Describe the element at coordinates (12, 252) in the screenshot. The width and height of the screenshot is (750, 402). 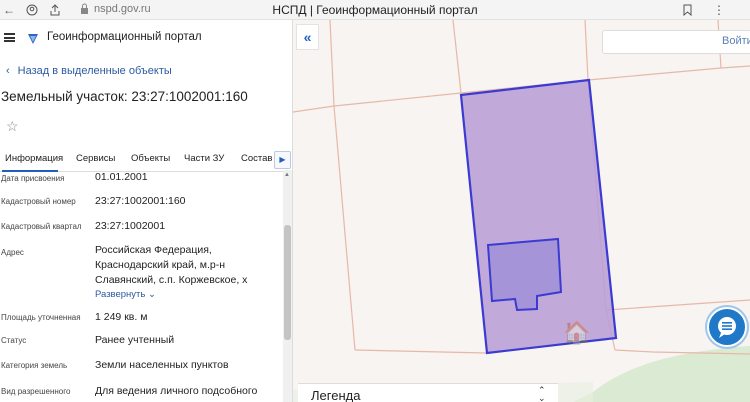
I see `field-label-address: Адрес` at that location.